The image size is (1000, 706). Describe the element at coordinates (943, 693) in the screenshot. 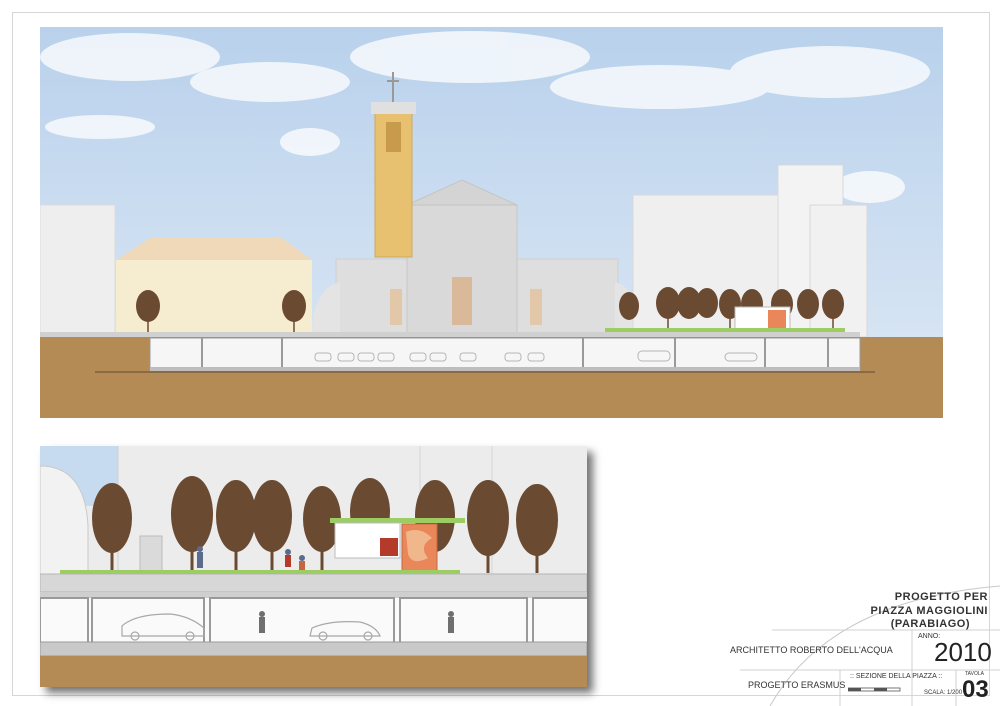

I see `scale-label: SCALA: 1/200` at that location.